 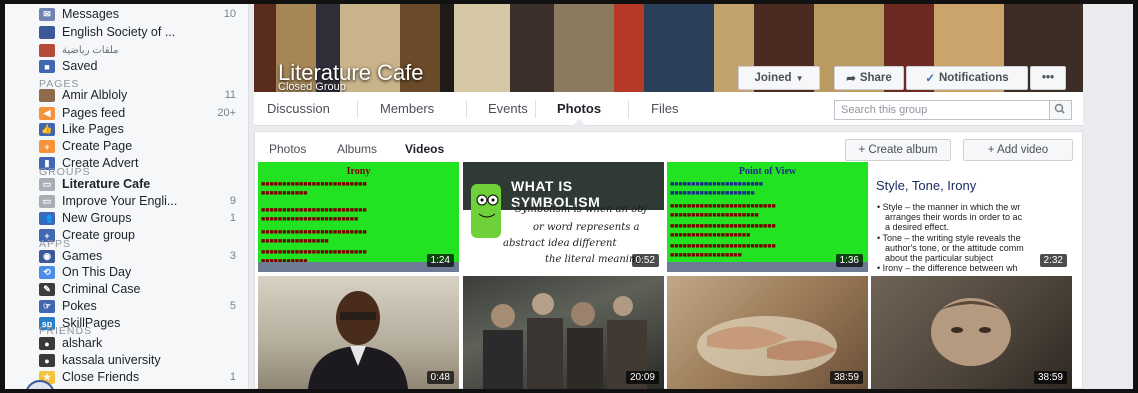 I want to click on sidebar-item: ▭ Literature Cafe, so click(x=126, y=184).